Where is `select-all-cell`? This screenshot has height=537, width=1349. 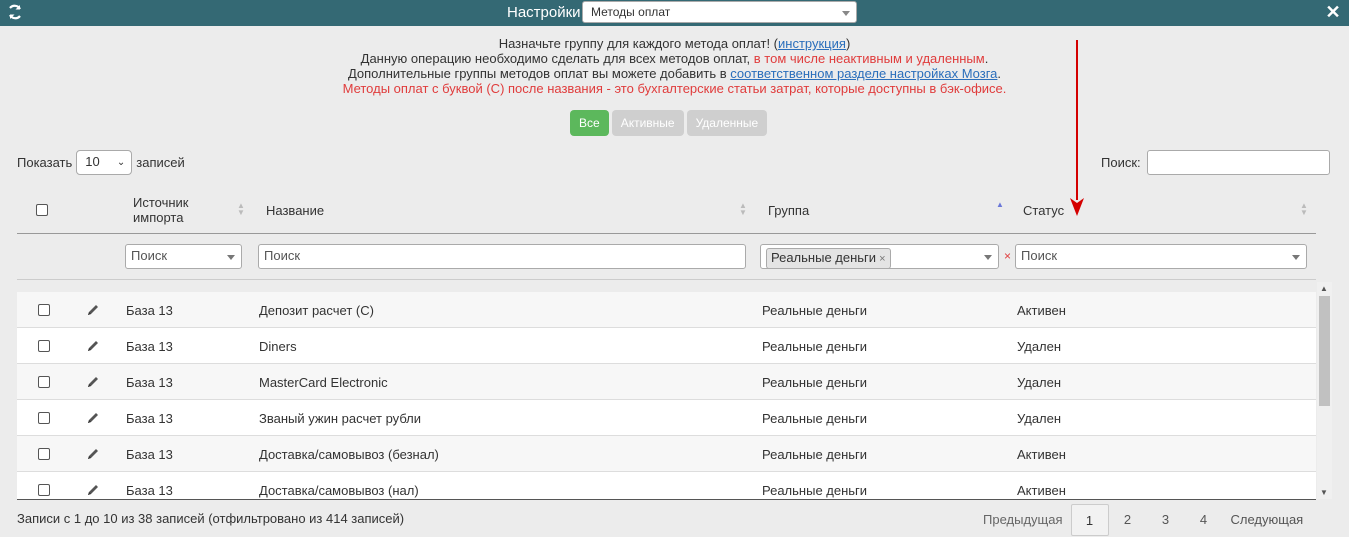
select-all-cell is located at coordinates (42, 210).